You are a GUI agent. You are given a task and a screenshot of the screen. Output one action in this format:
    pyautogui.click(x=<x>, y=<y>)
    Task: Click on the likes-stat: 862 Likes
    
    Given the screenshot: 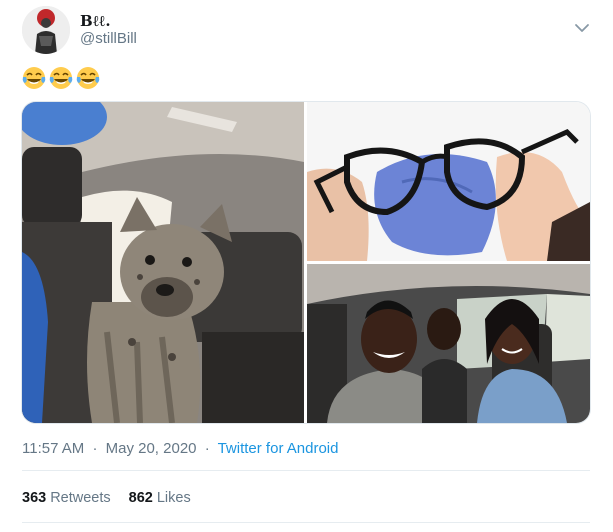 What is the action you would take?
    pyautogui.click(x=160, y=498)
    